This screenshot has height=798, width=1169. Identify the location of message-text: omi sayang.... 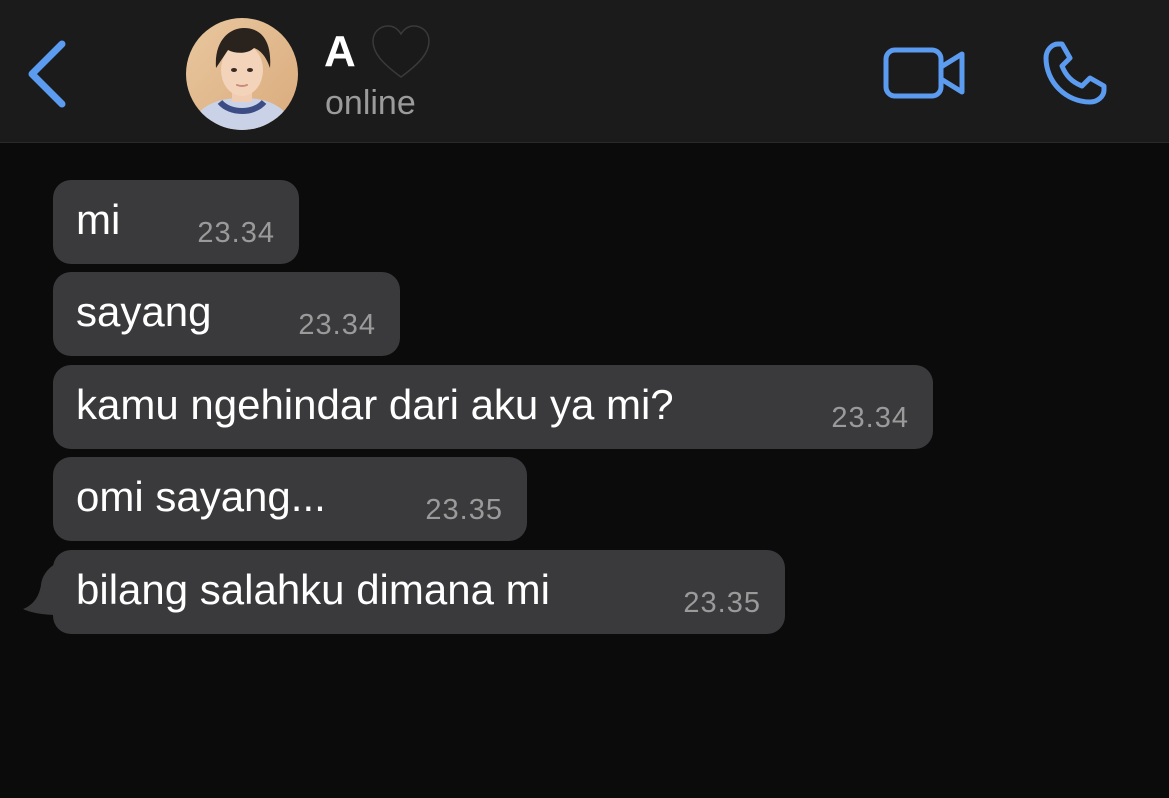
(201, 496).